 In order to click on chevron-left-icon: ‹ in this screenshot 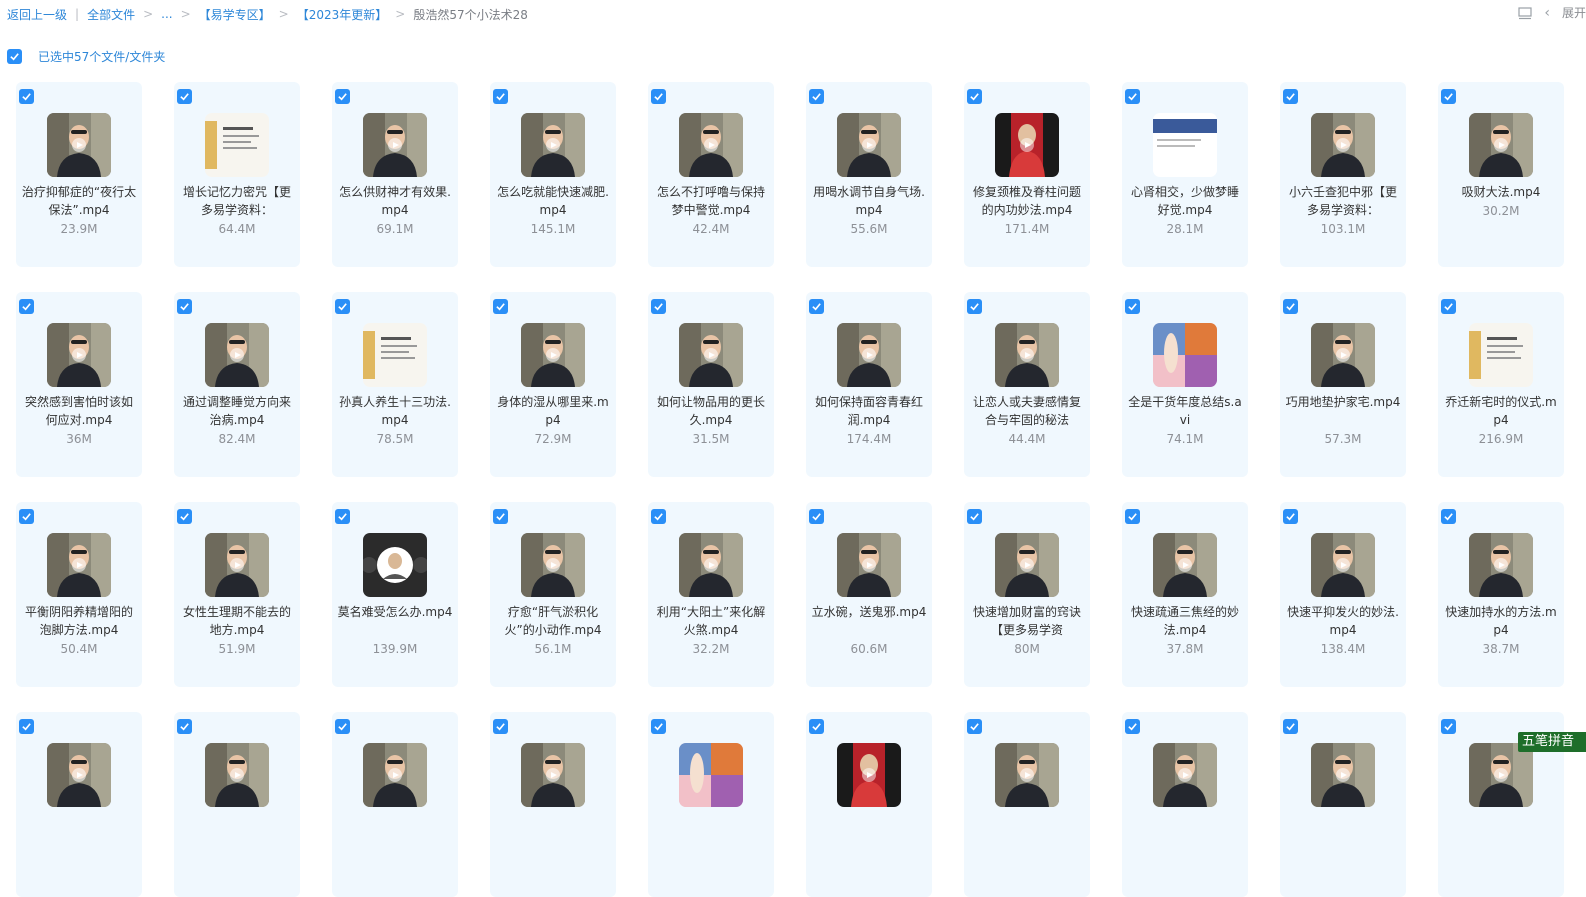, I will do `click(1547, 13)`.